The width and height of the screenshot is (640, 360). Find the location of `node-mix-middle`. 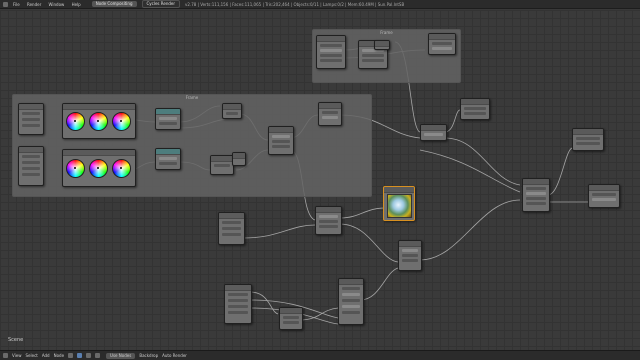

node-mix-middle is located at coordinates (328, 220).